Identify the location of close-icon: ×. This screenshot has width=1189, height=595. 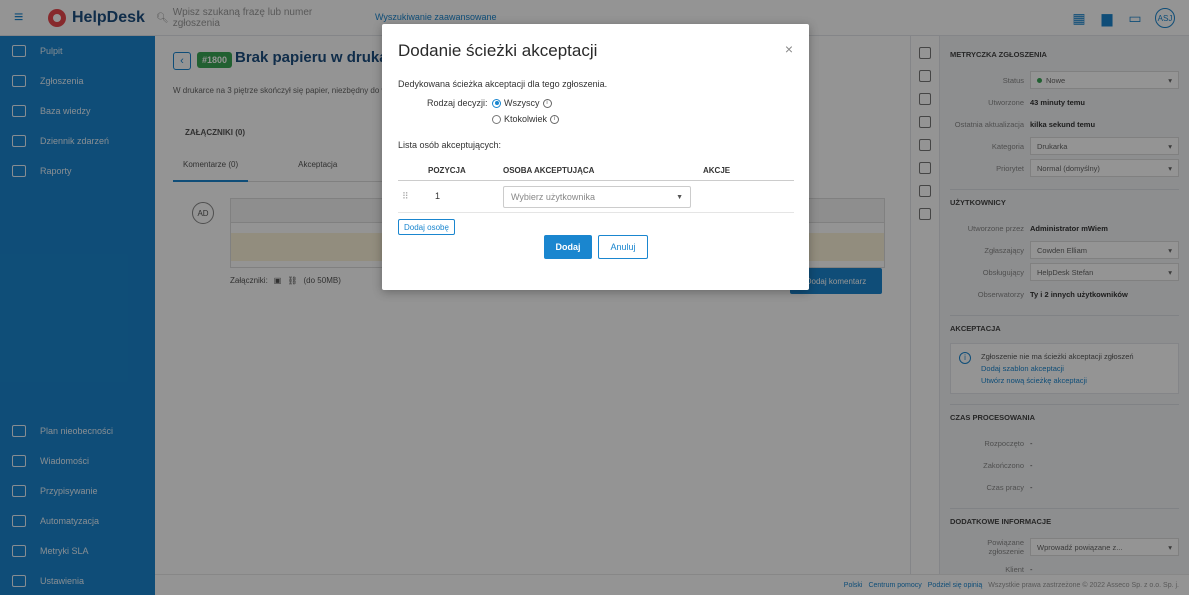
(789, 49).